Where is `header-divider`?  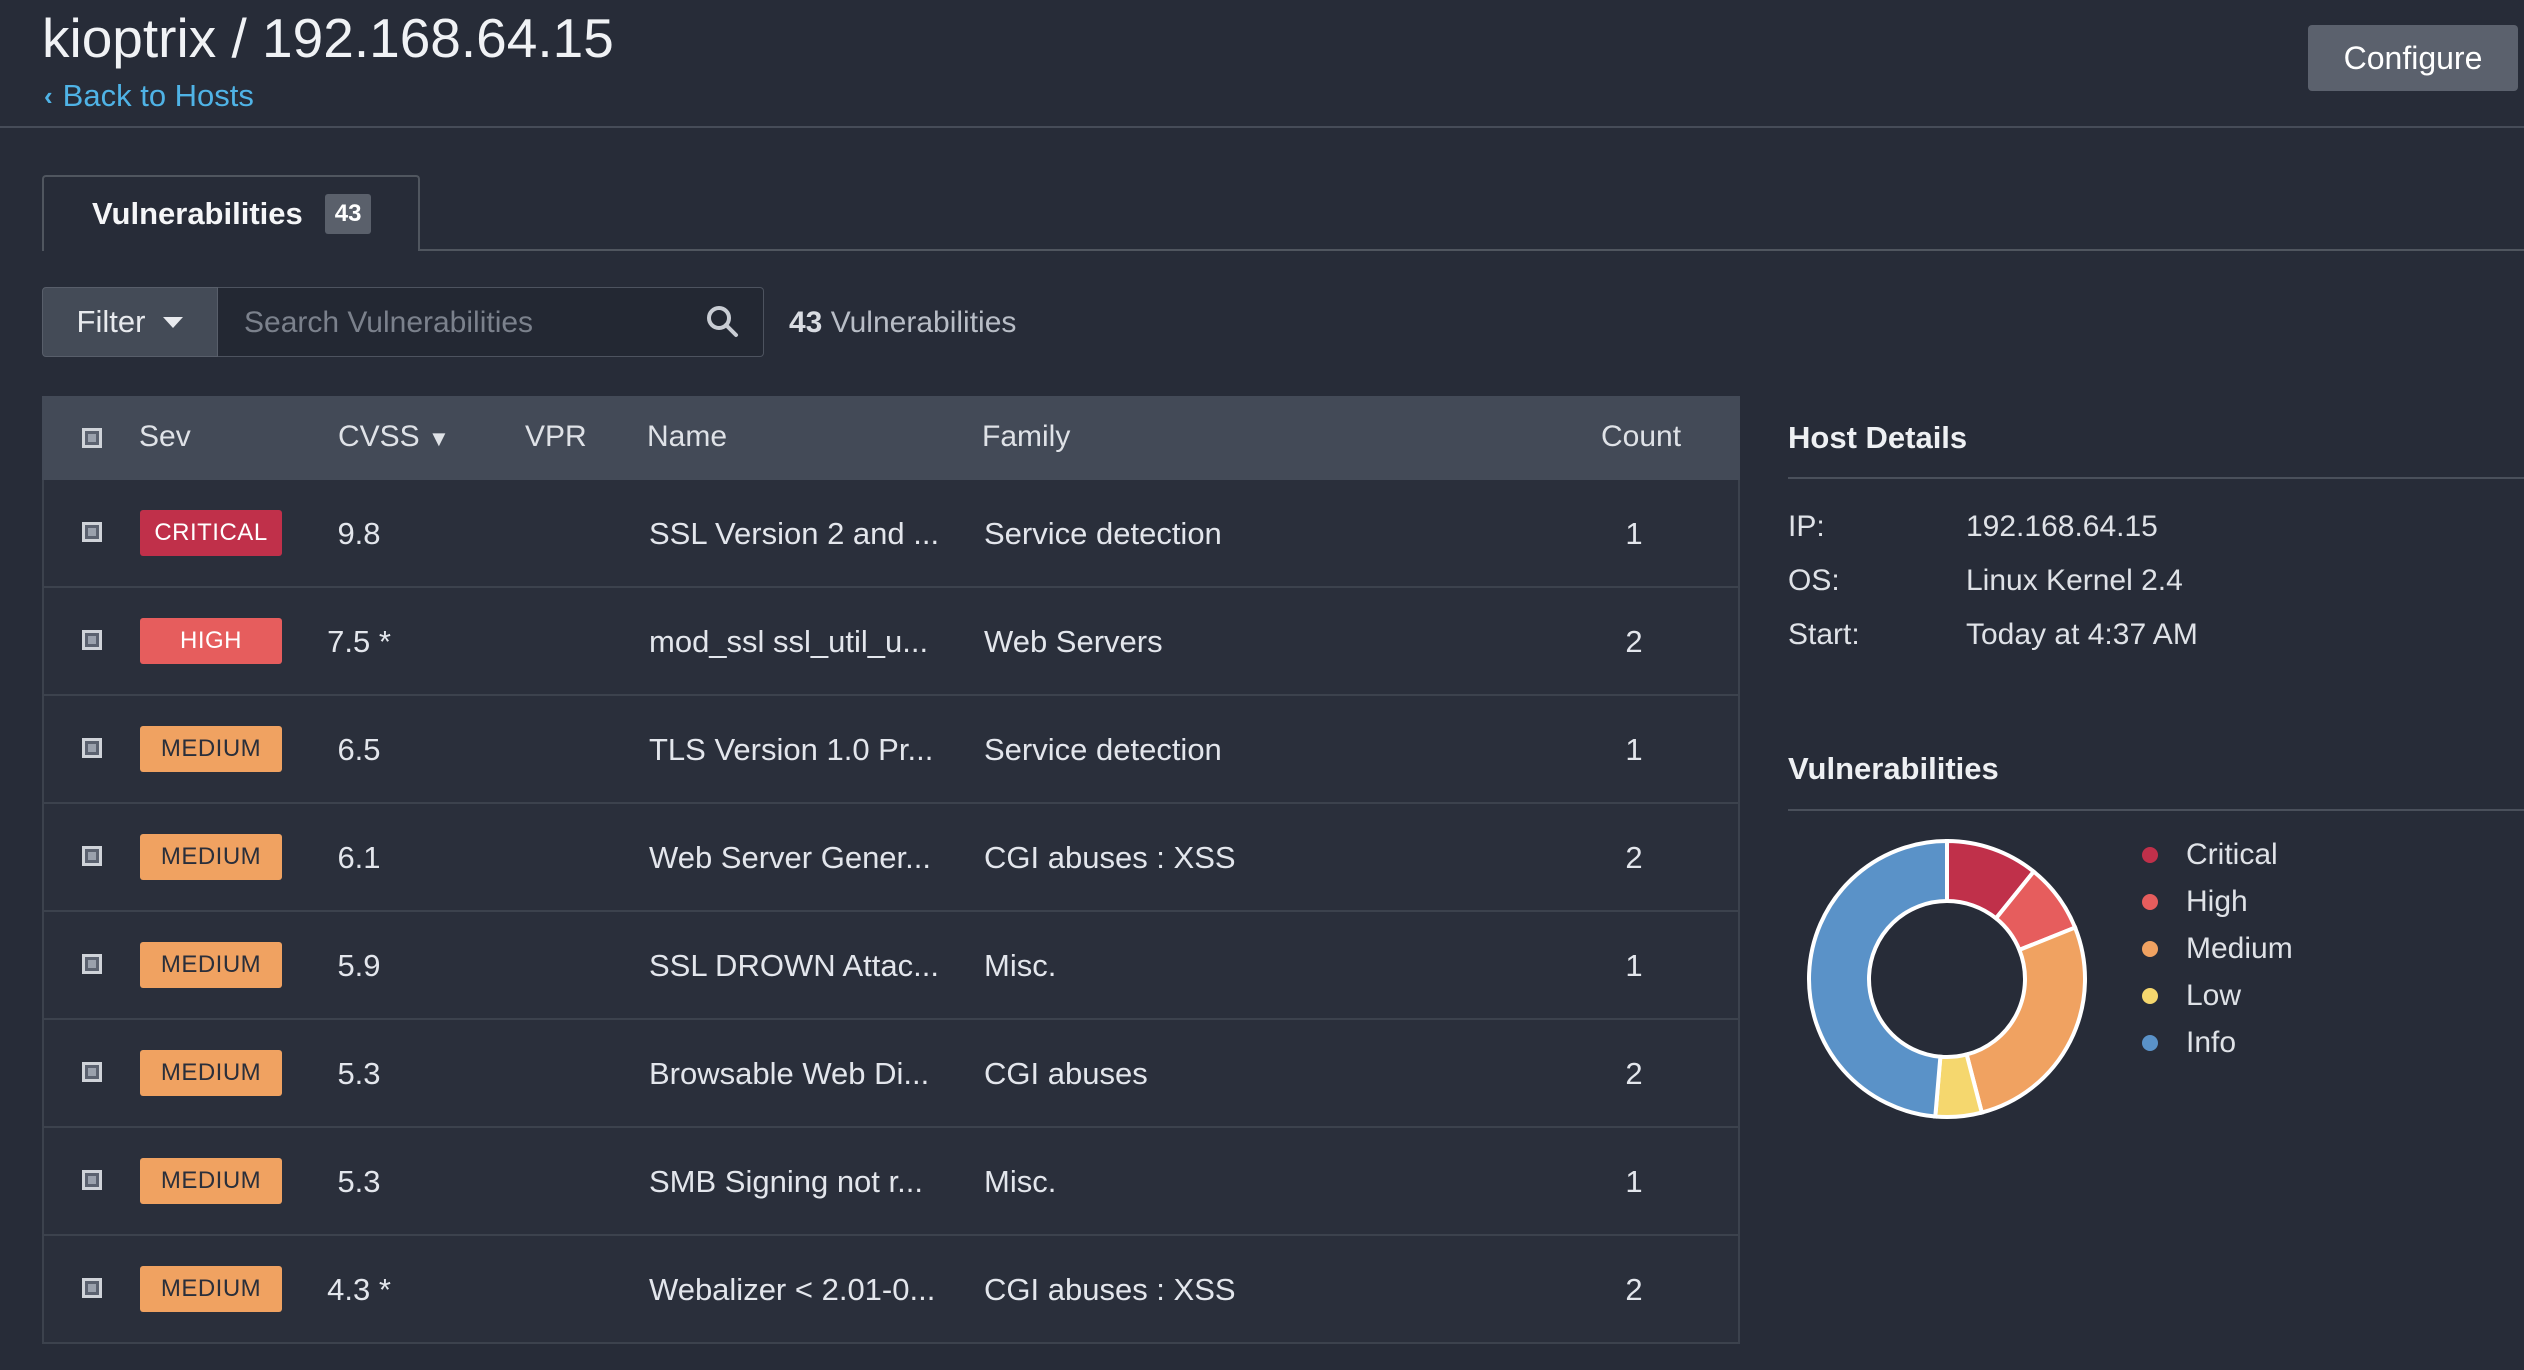
header-divider is located at coordinates (1262, 127).